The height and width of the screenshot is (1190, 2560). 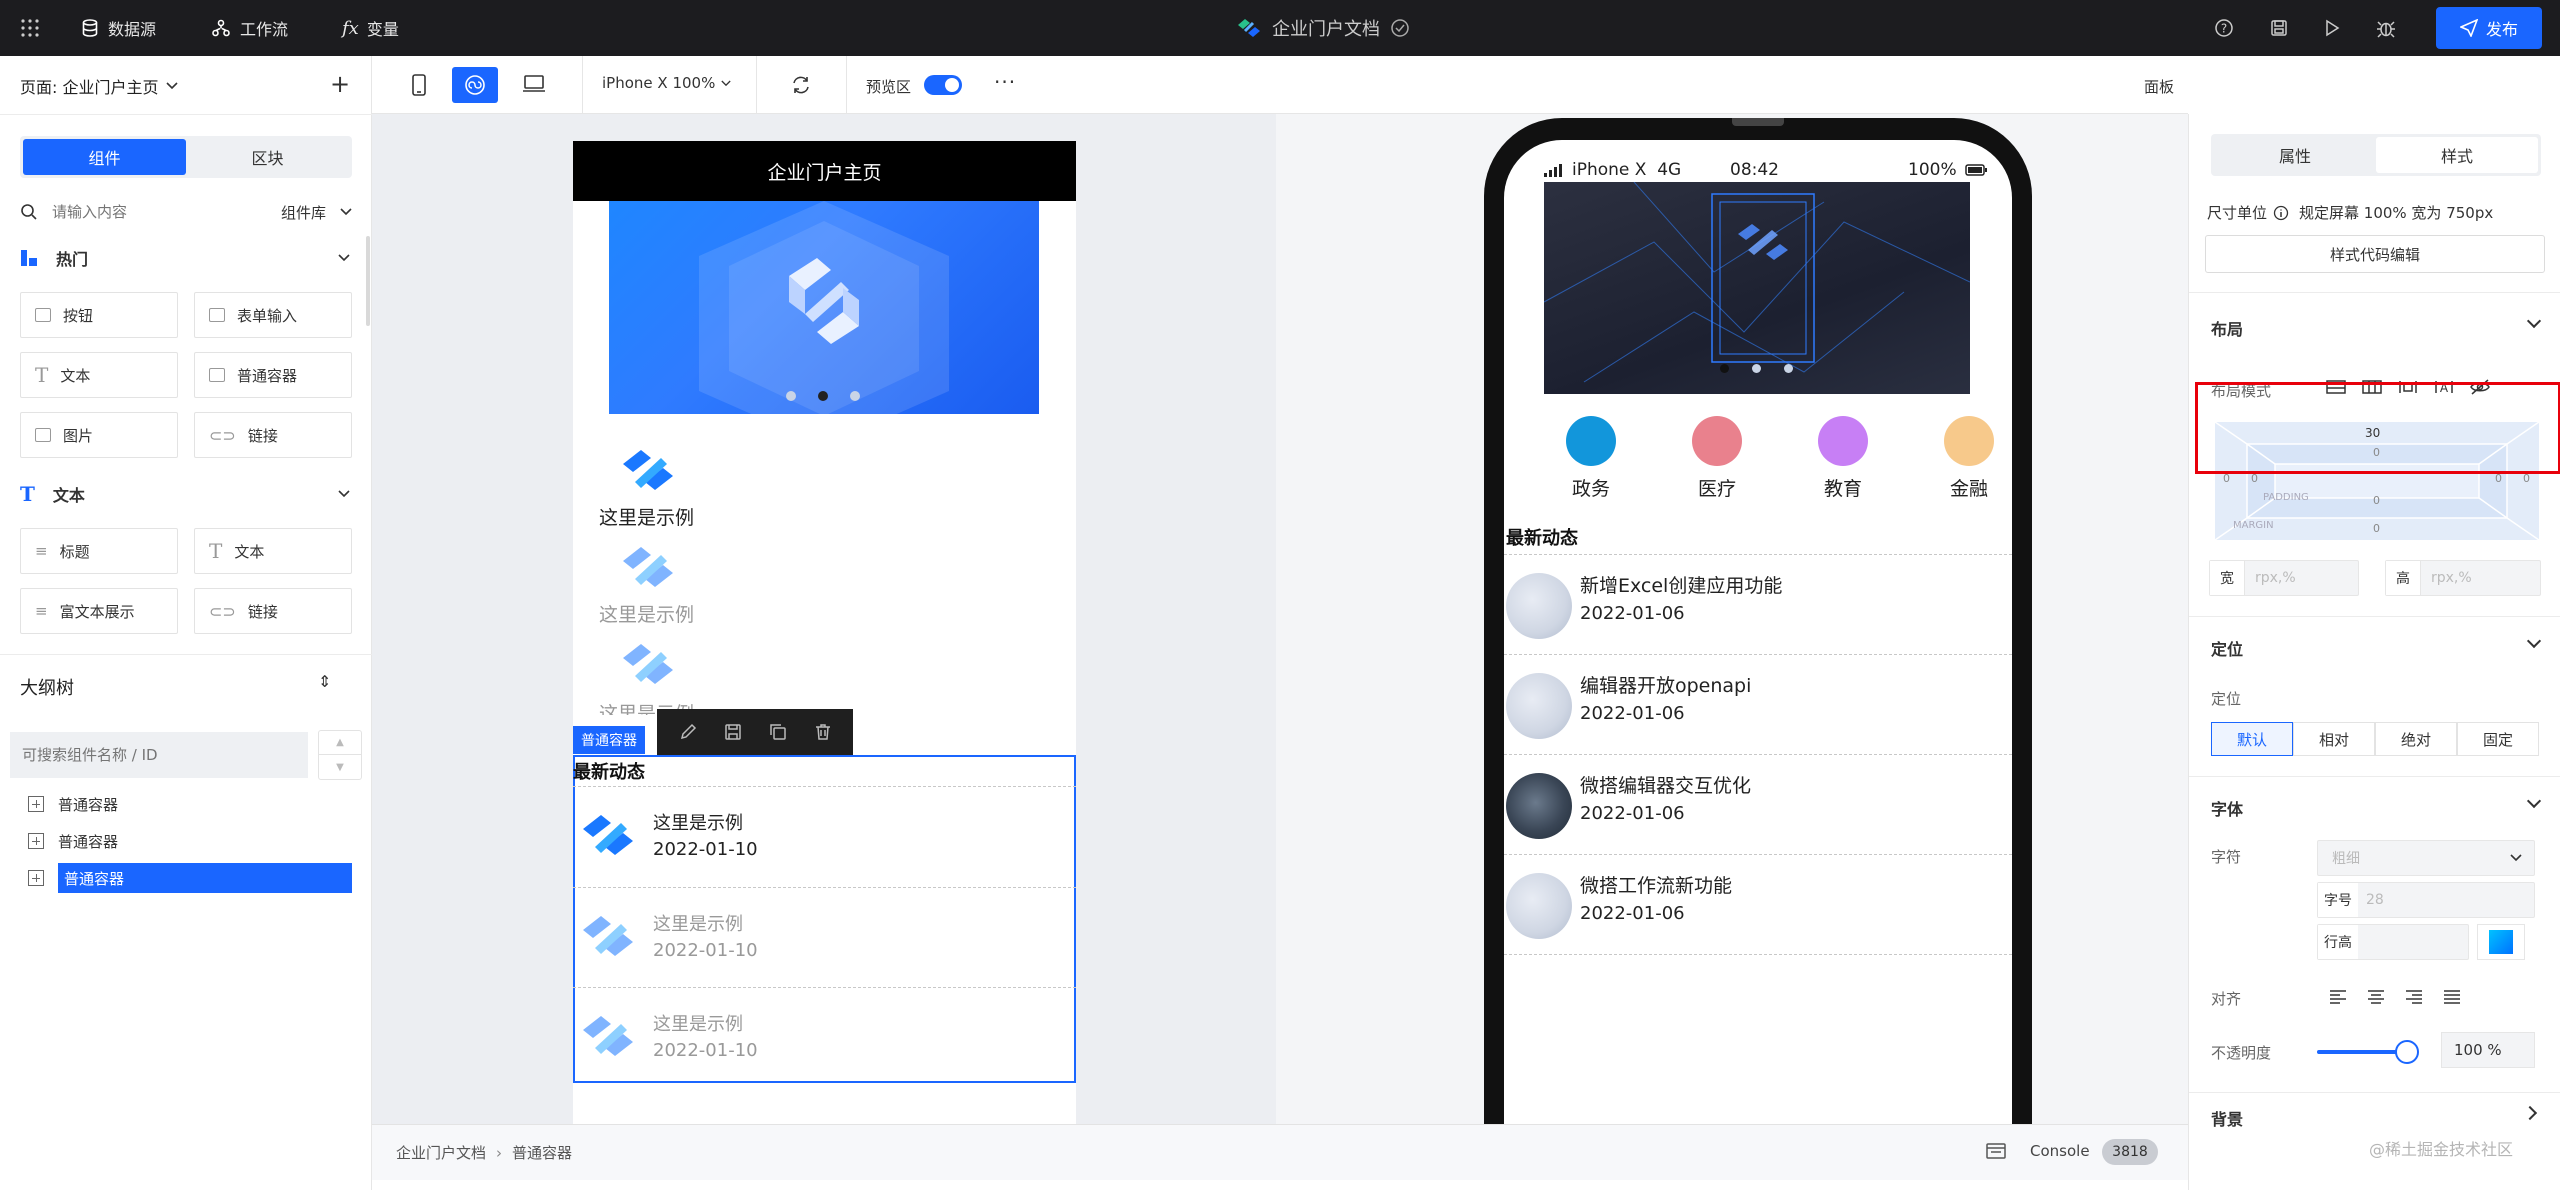 What do you see at coordinates (1843, 441) in the screenshot?
I see `category-circle-education` at bounding box center [1843, 441].